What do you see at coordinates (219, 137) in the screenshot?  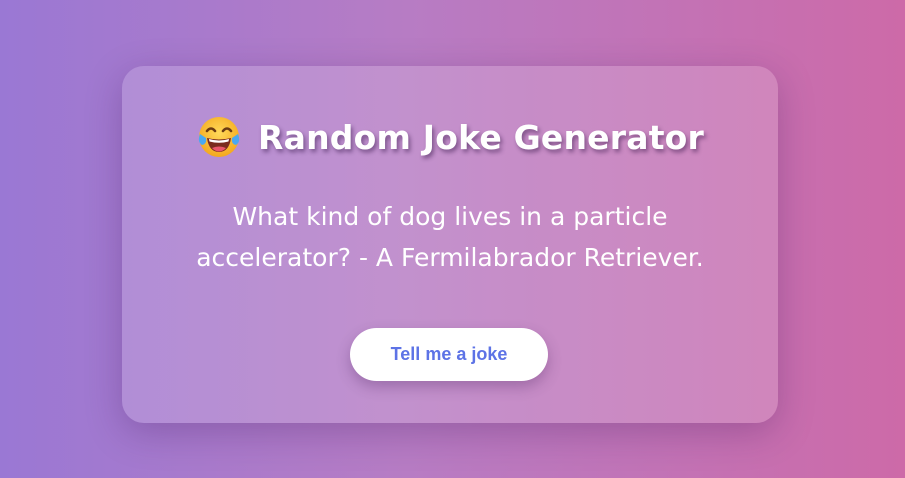 I see `face-with-tears-of-joy-icon` at bounding box center [219, 137].